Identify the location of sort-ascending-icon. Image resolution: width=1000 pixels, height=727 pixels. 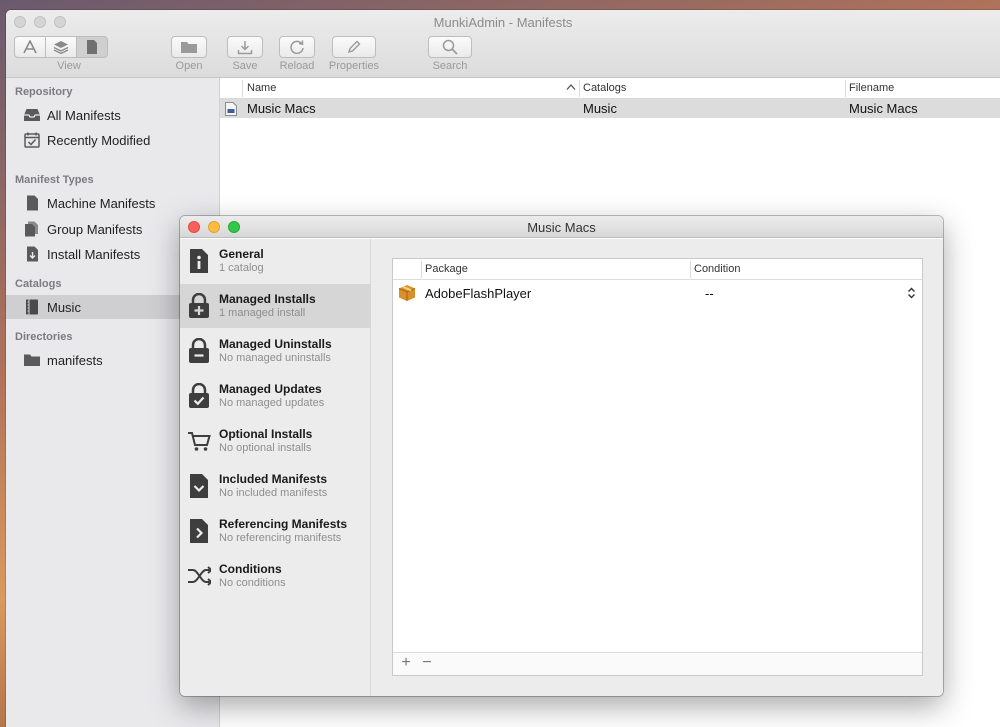
(571, 88).